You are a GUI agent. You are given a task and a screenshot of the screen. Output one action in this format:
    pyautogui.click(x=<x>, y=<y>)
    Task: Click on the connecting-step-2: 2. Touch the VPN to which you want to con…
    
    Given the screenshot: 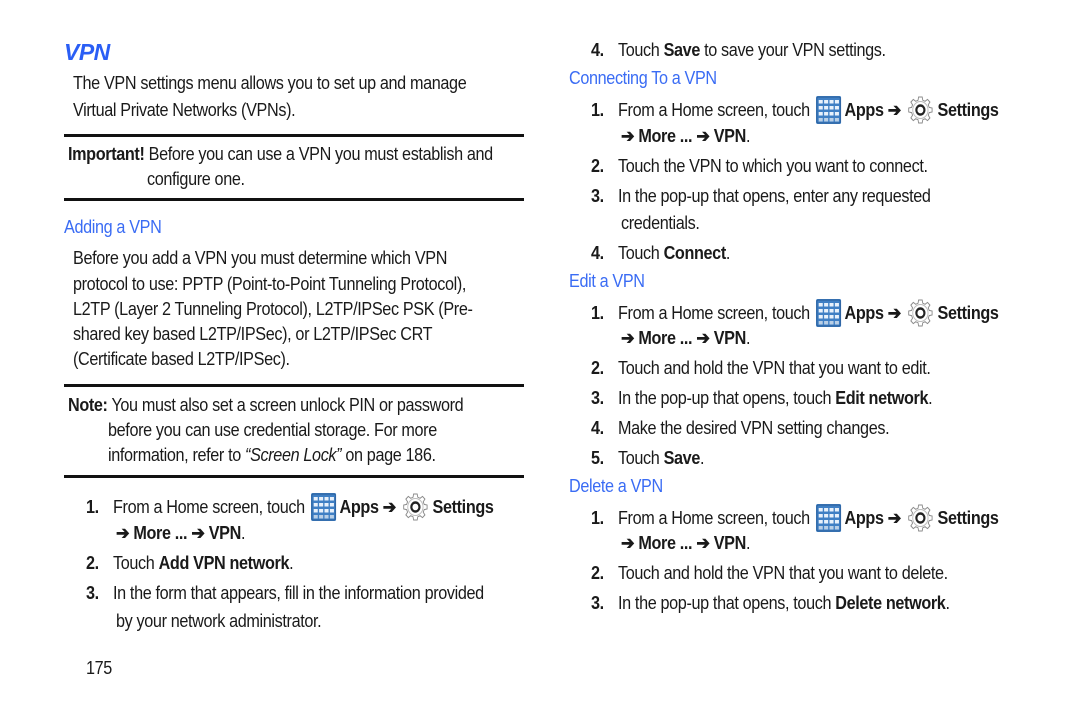 What is the action you would take?
    pyautogui.click(x=759, y=166)
    